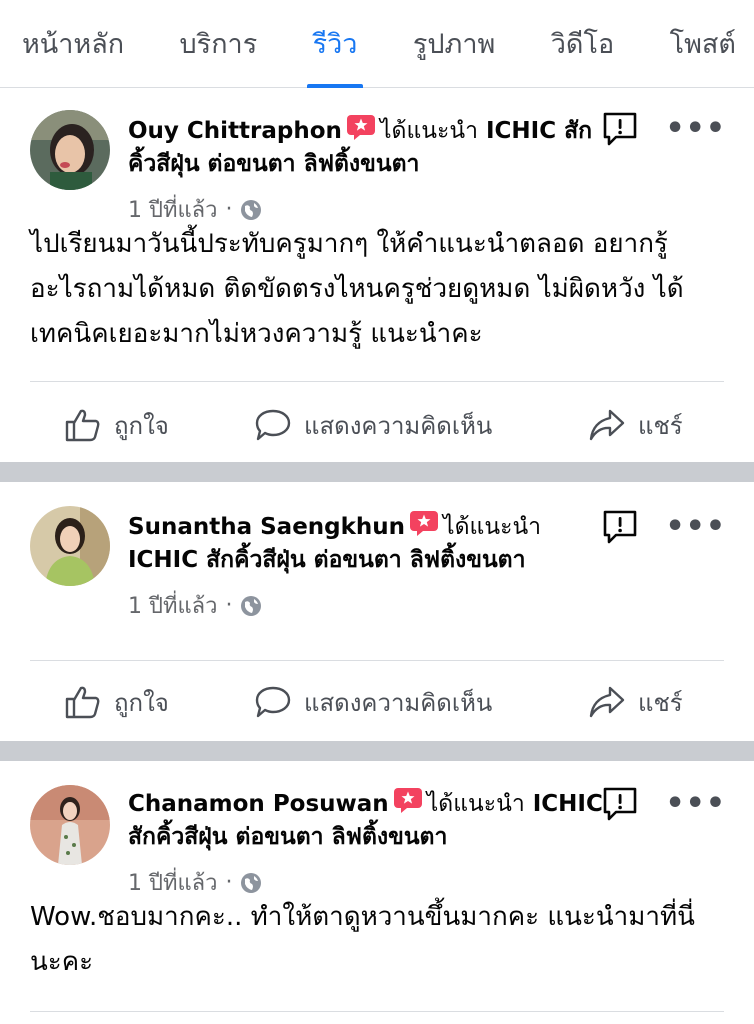 This screenshot has width=754, height=1024. I want to click on review-time: 1 ปีที่แล้ว, so click(172, 605).